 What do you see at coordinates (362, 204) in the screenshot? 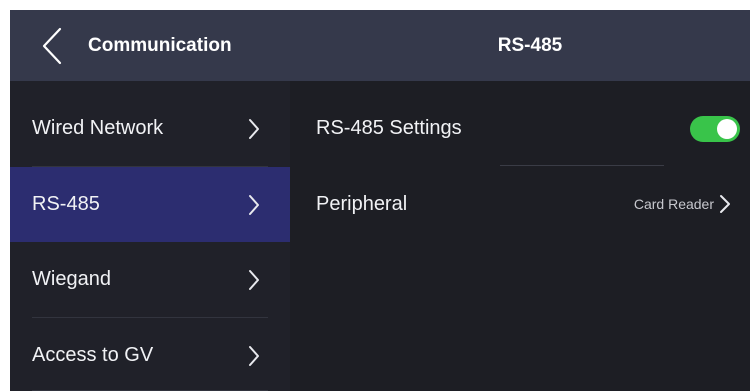
I see `peripheral-label: Peripheral` at bounding box center [362, 204].